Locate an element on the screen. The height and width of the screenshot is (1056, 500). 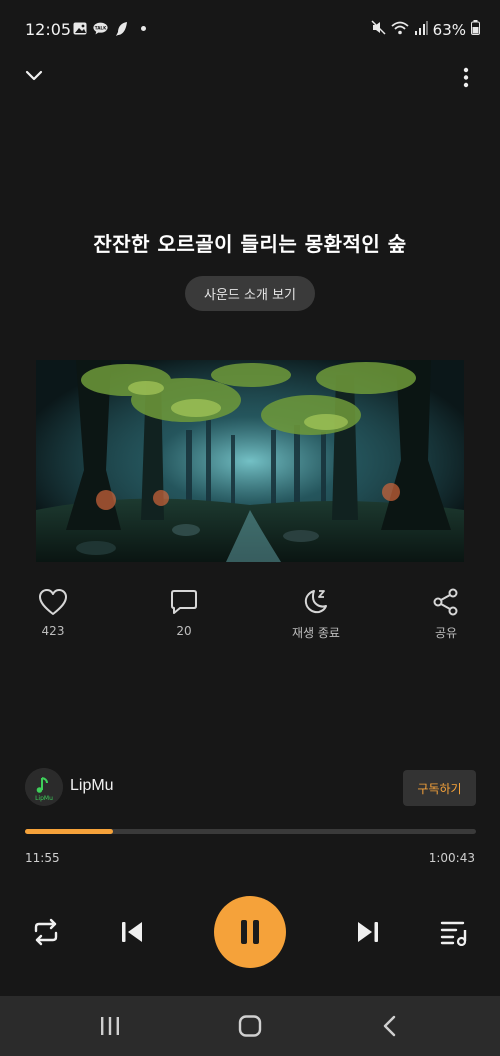
system-nav-bar is located at coordinates (250, 1026).